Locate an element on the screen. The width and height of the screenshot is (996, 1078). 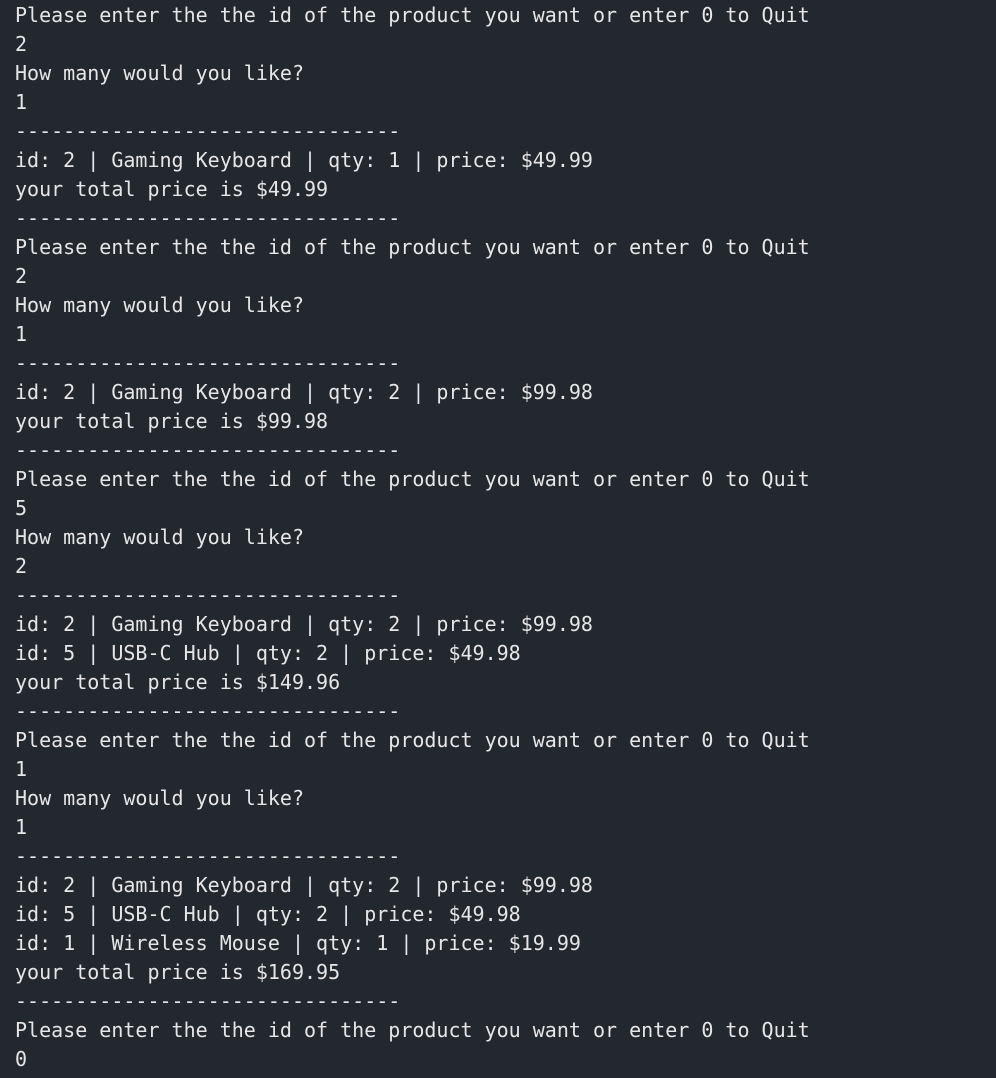
user-input-line: 5 is located at coordinates (21, 508).